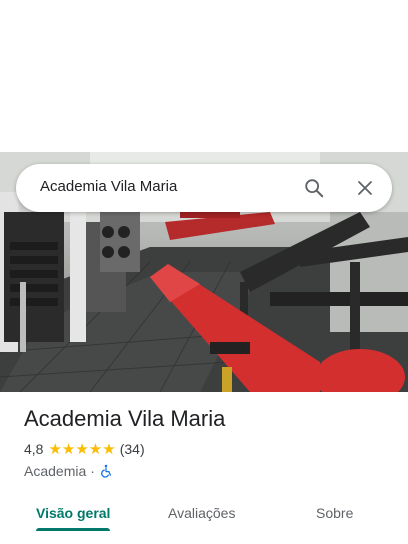  I want to click on tab-about: Sobre, so click(334, 514).